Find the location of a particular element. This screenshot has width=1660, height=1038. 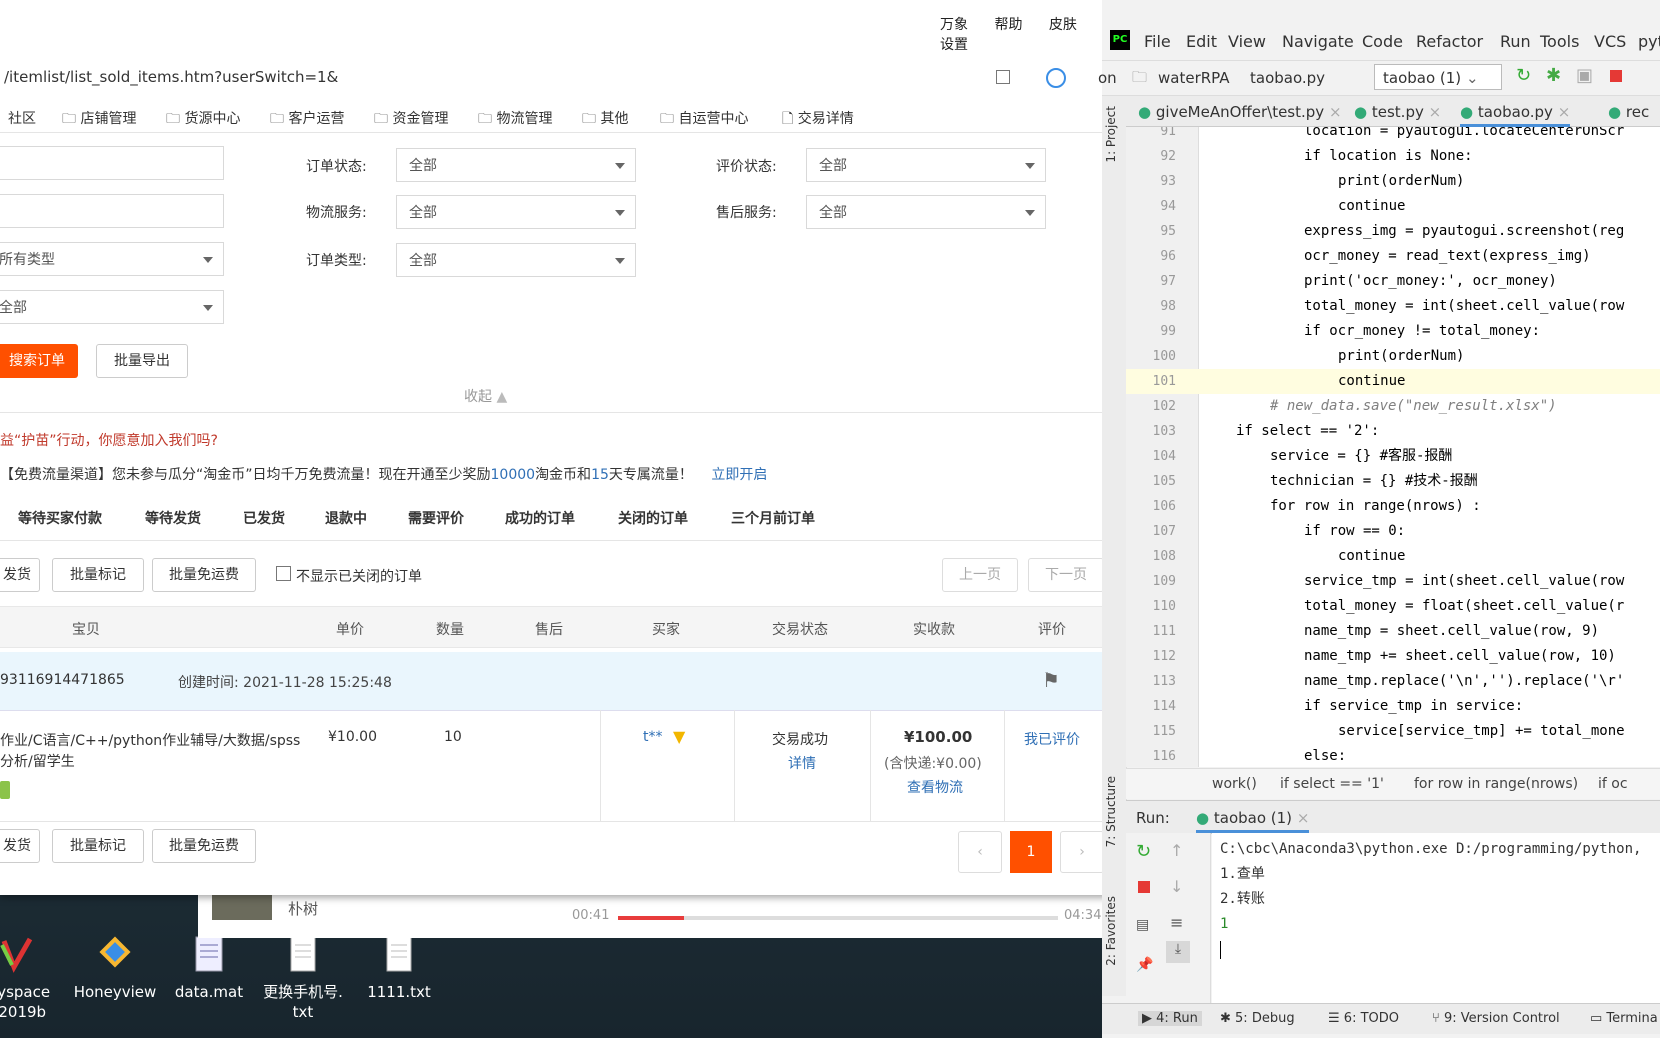

item-title: 作业/C语言/C++/python作业辅导/大数据/spss 分析/留学生 is located at coordinates (150, 752).